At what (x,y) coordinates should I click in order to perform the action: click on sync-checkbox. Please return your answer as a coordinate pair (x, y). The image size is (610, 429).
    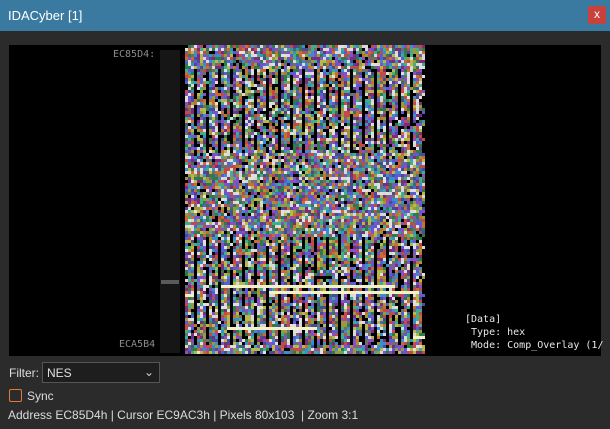
    Looking at the image, I should click on (15, 395).